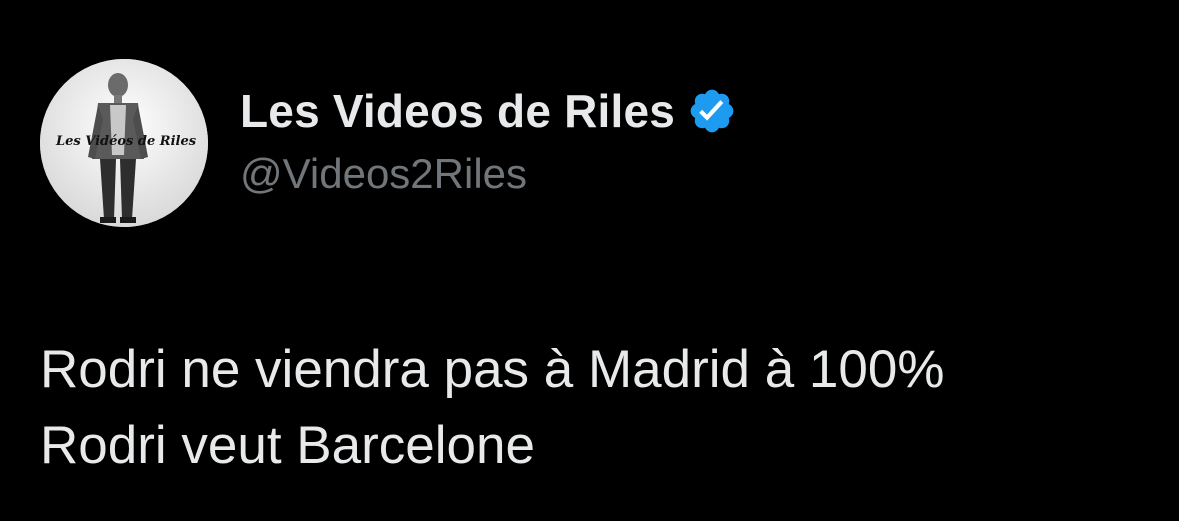 This screenshot has height=521, width=1179. I want to click on author-handle: @Videos2Riles, so click(383, 174).